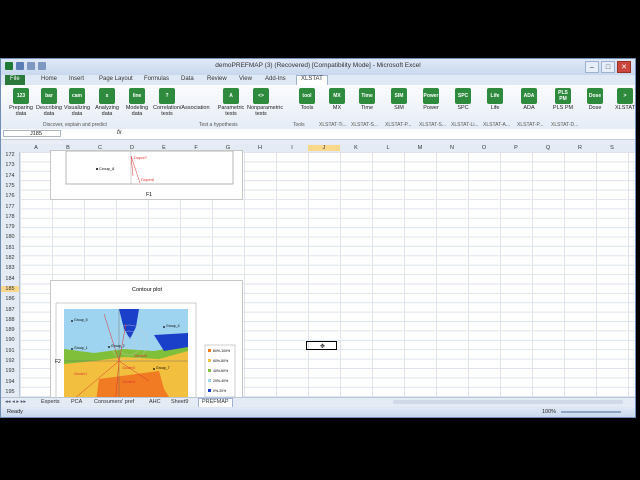 Image resolution: width=640 pixels, height=480 pixels. Describe the element at coordinates (10, 382) in the screenshot. I see `row-header-194: 194` at that location.